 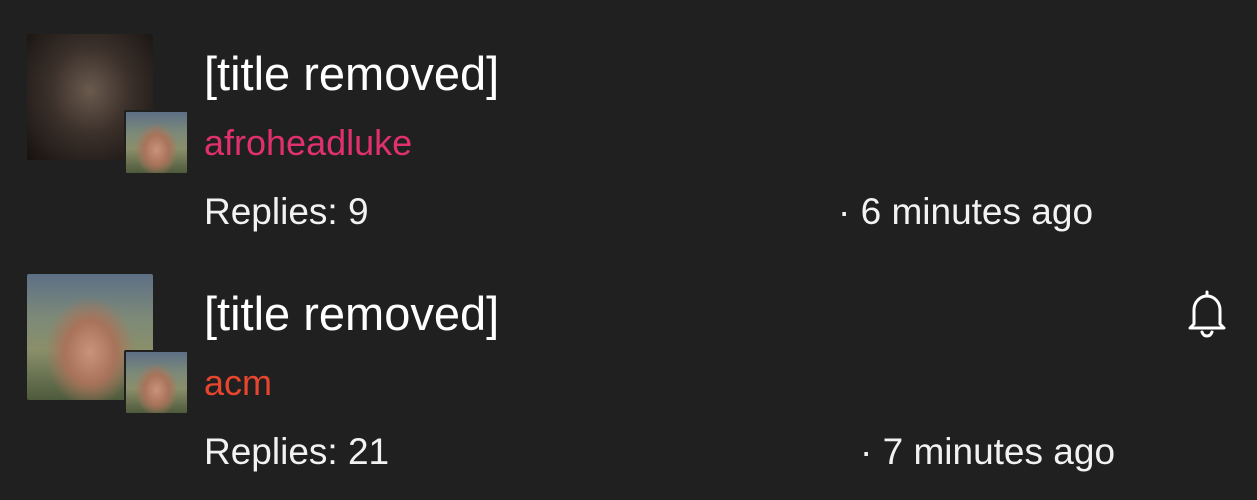 I want to click on thread-timestamp: · 7 minutes ago, so click(x=988, y=451).